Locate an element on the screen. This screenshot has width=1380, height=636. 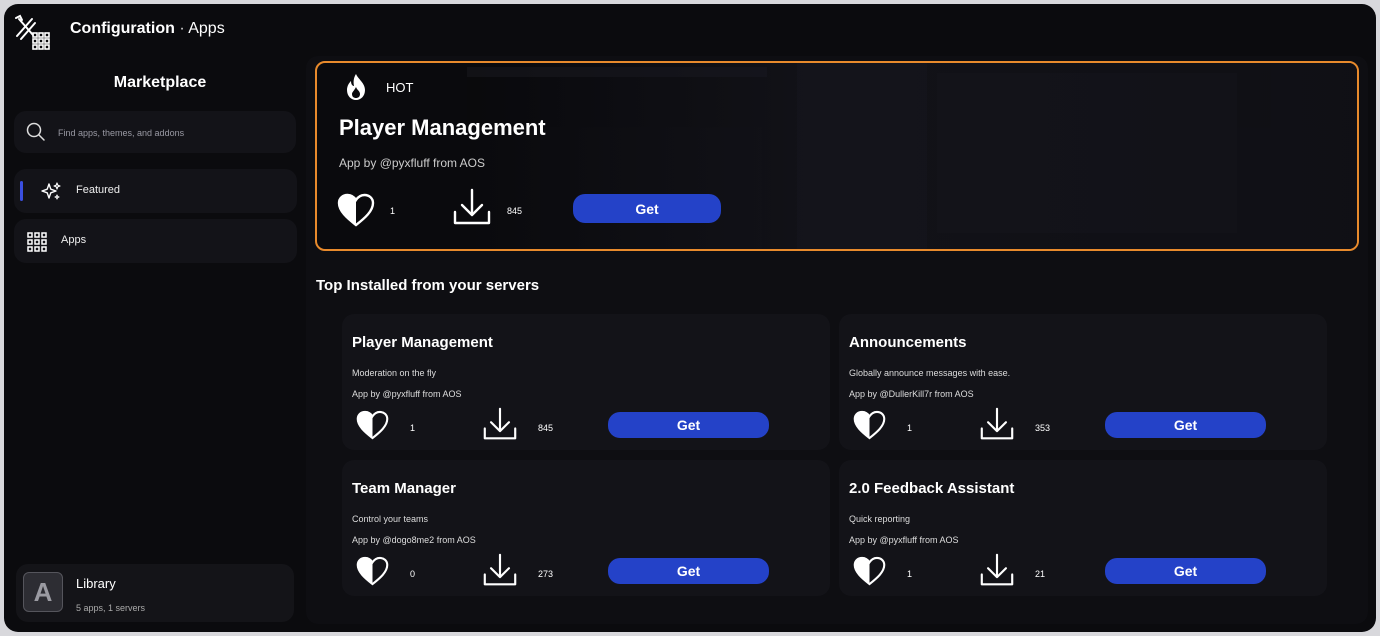
active-indicator is located at coordinates (21, 191).